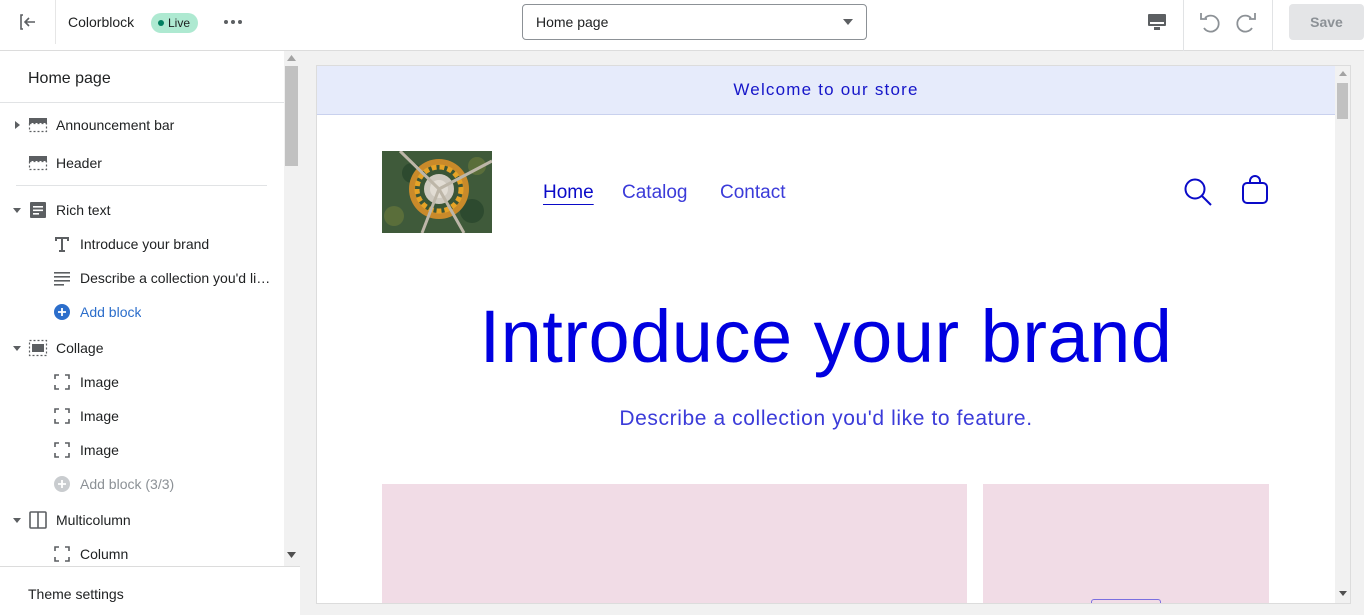 This screenshot has height=615, width=1364. Describe the element at coordinates (111, 312) in the screenshot. I see `add-block-label: Add block` at that location.